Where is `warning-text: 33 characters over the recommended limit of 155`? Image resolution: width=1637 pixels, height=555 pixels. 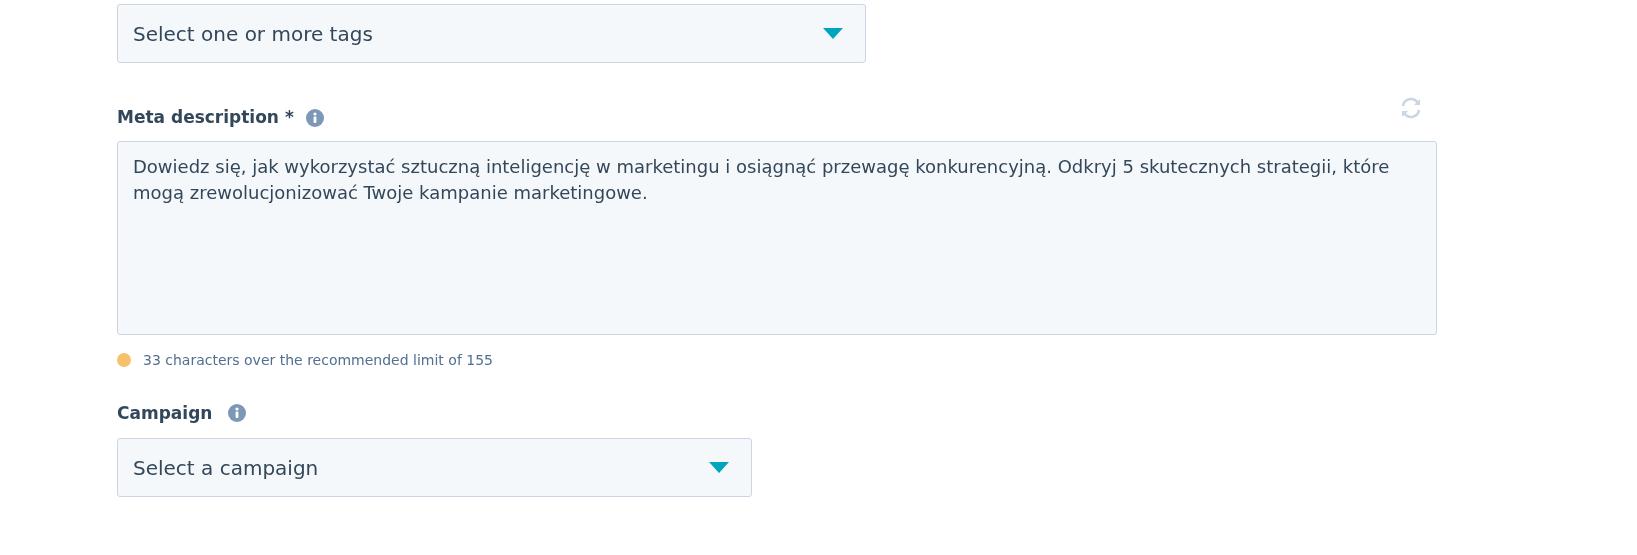
warning-text: 33 characters over the recommended limit of 155 is located at coordinates (318, 360).